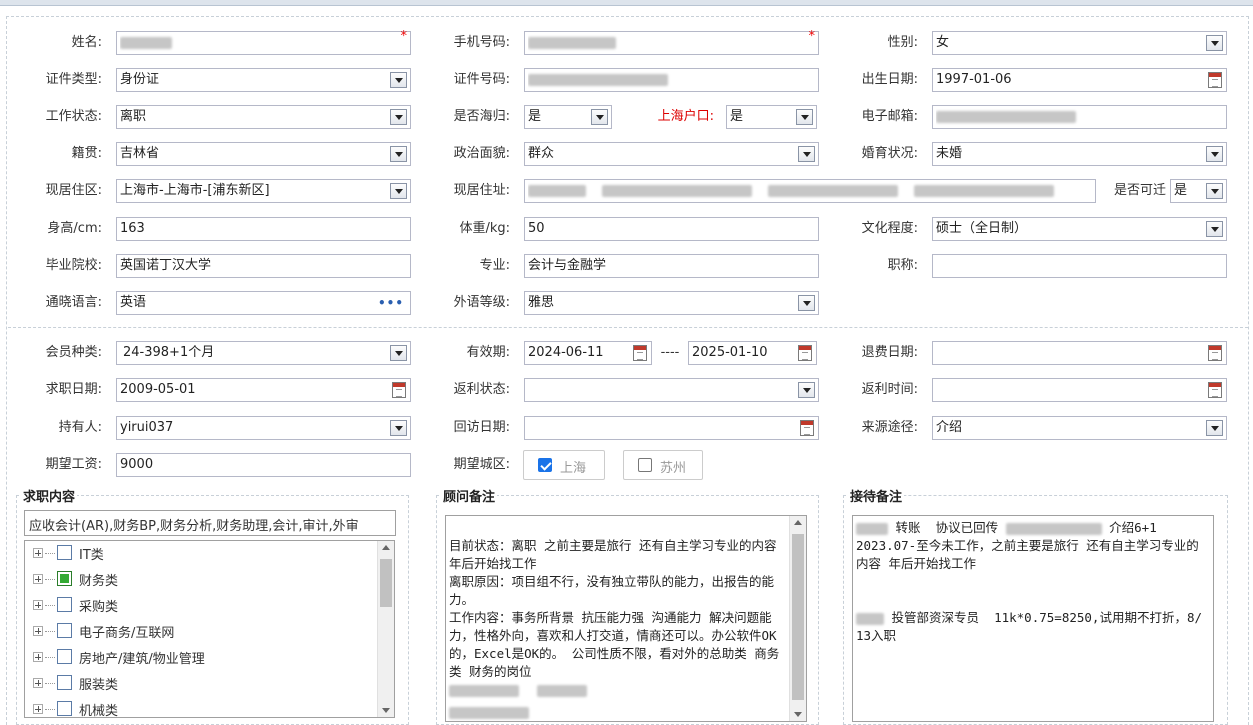 The image size is (1253, 725). What do you see at coordinates (481, 464) in the screenshot?
I see `expected-city-label: 期望城区:` at bounding box center [481, 464].